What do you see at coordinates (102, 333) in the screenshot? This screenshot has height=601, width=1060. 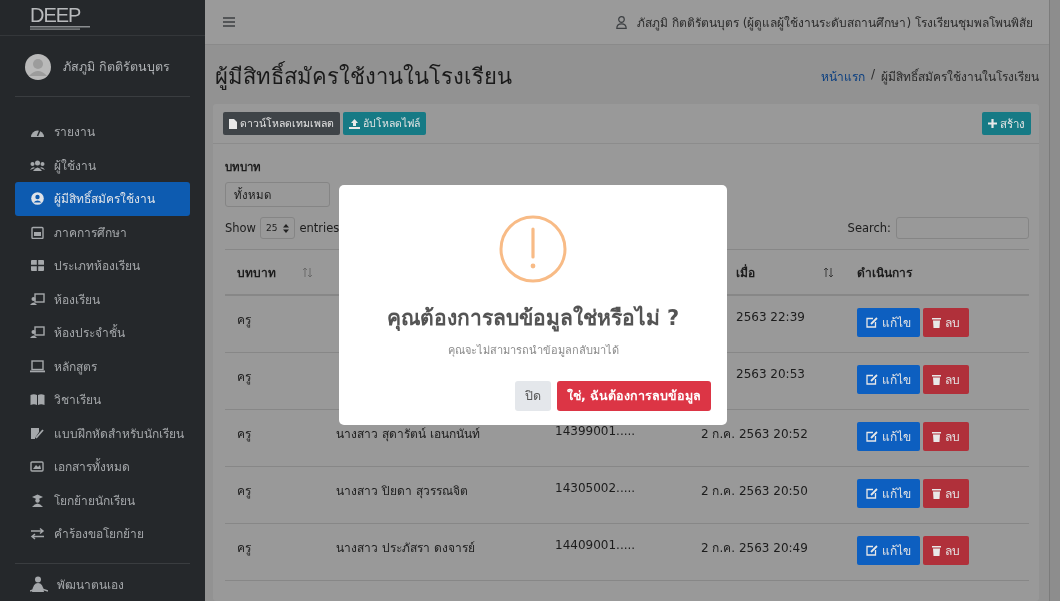 I see `sidebar-item: ห้องประจำชั้น` at bounding box center [102, 333].